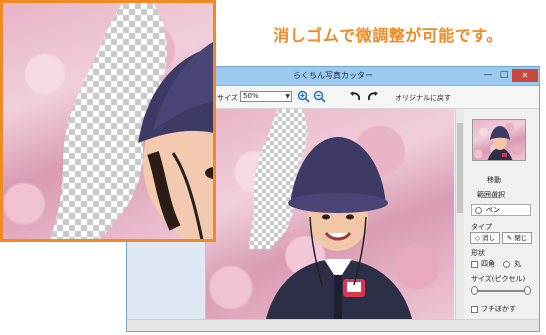 This screenshot has width=546, height=335. I want to click on pen-option: ペン, so click(501, 210).